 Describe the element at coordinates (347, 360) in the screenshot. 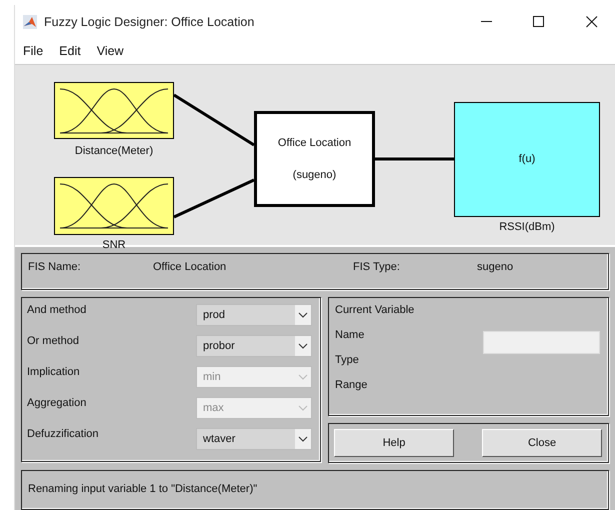

I see `field-label: Type` at that location.